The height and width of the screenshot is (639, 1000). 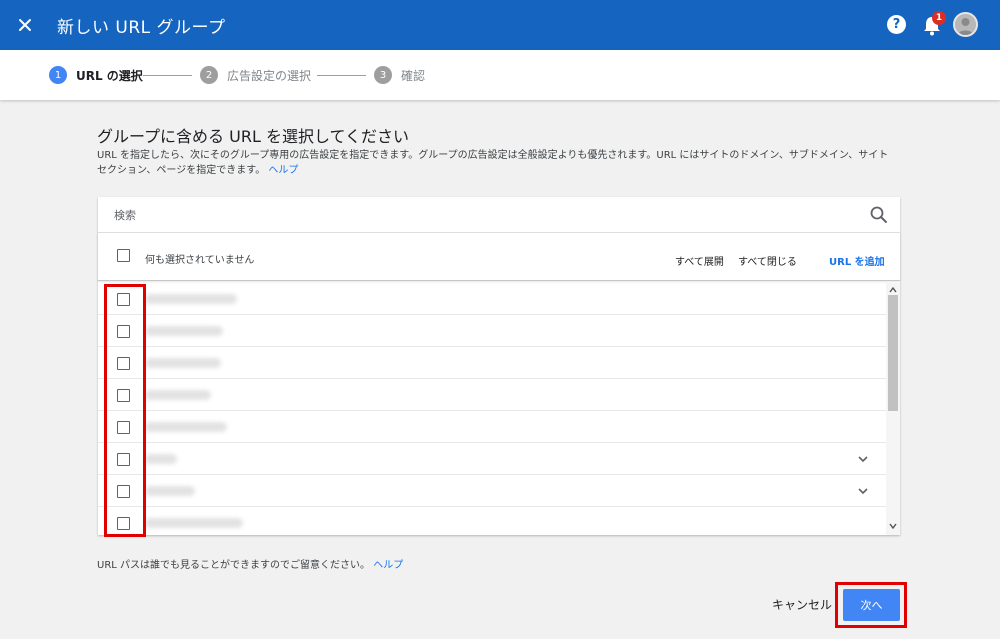 I want to click on close-icon, so click(x=25, y=25).